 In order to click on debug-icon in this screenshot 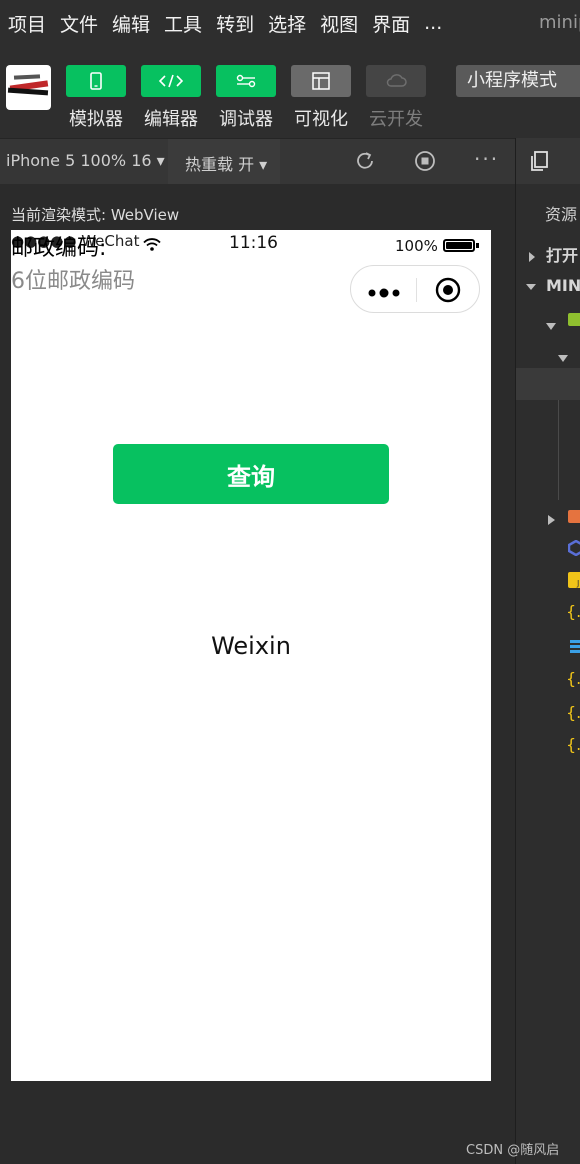, I will do `click(246, 81)`.